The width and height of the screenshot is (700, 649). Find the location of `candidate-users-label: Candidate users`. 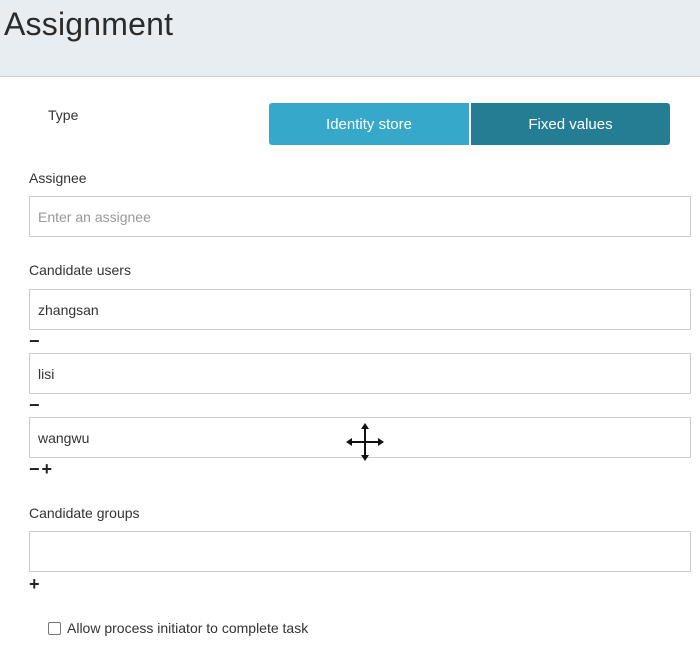

candidate-users-label: Candidate users is located at coordinates (80, 270).